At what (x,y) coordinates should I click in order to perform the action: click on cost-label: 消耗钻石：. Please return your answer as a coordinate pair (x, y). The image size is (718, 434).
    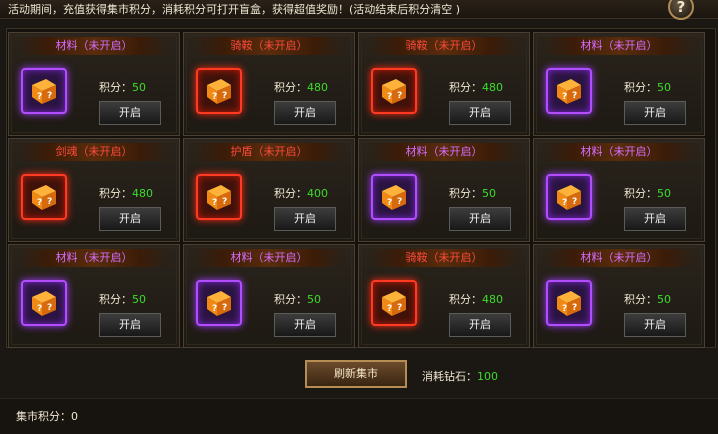
    Looking at the image, I should click on (449, 376).